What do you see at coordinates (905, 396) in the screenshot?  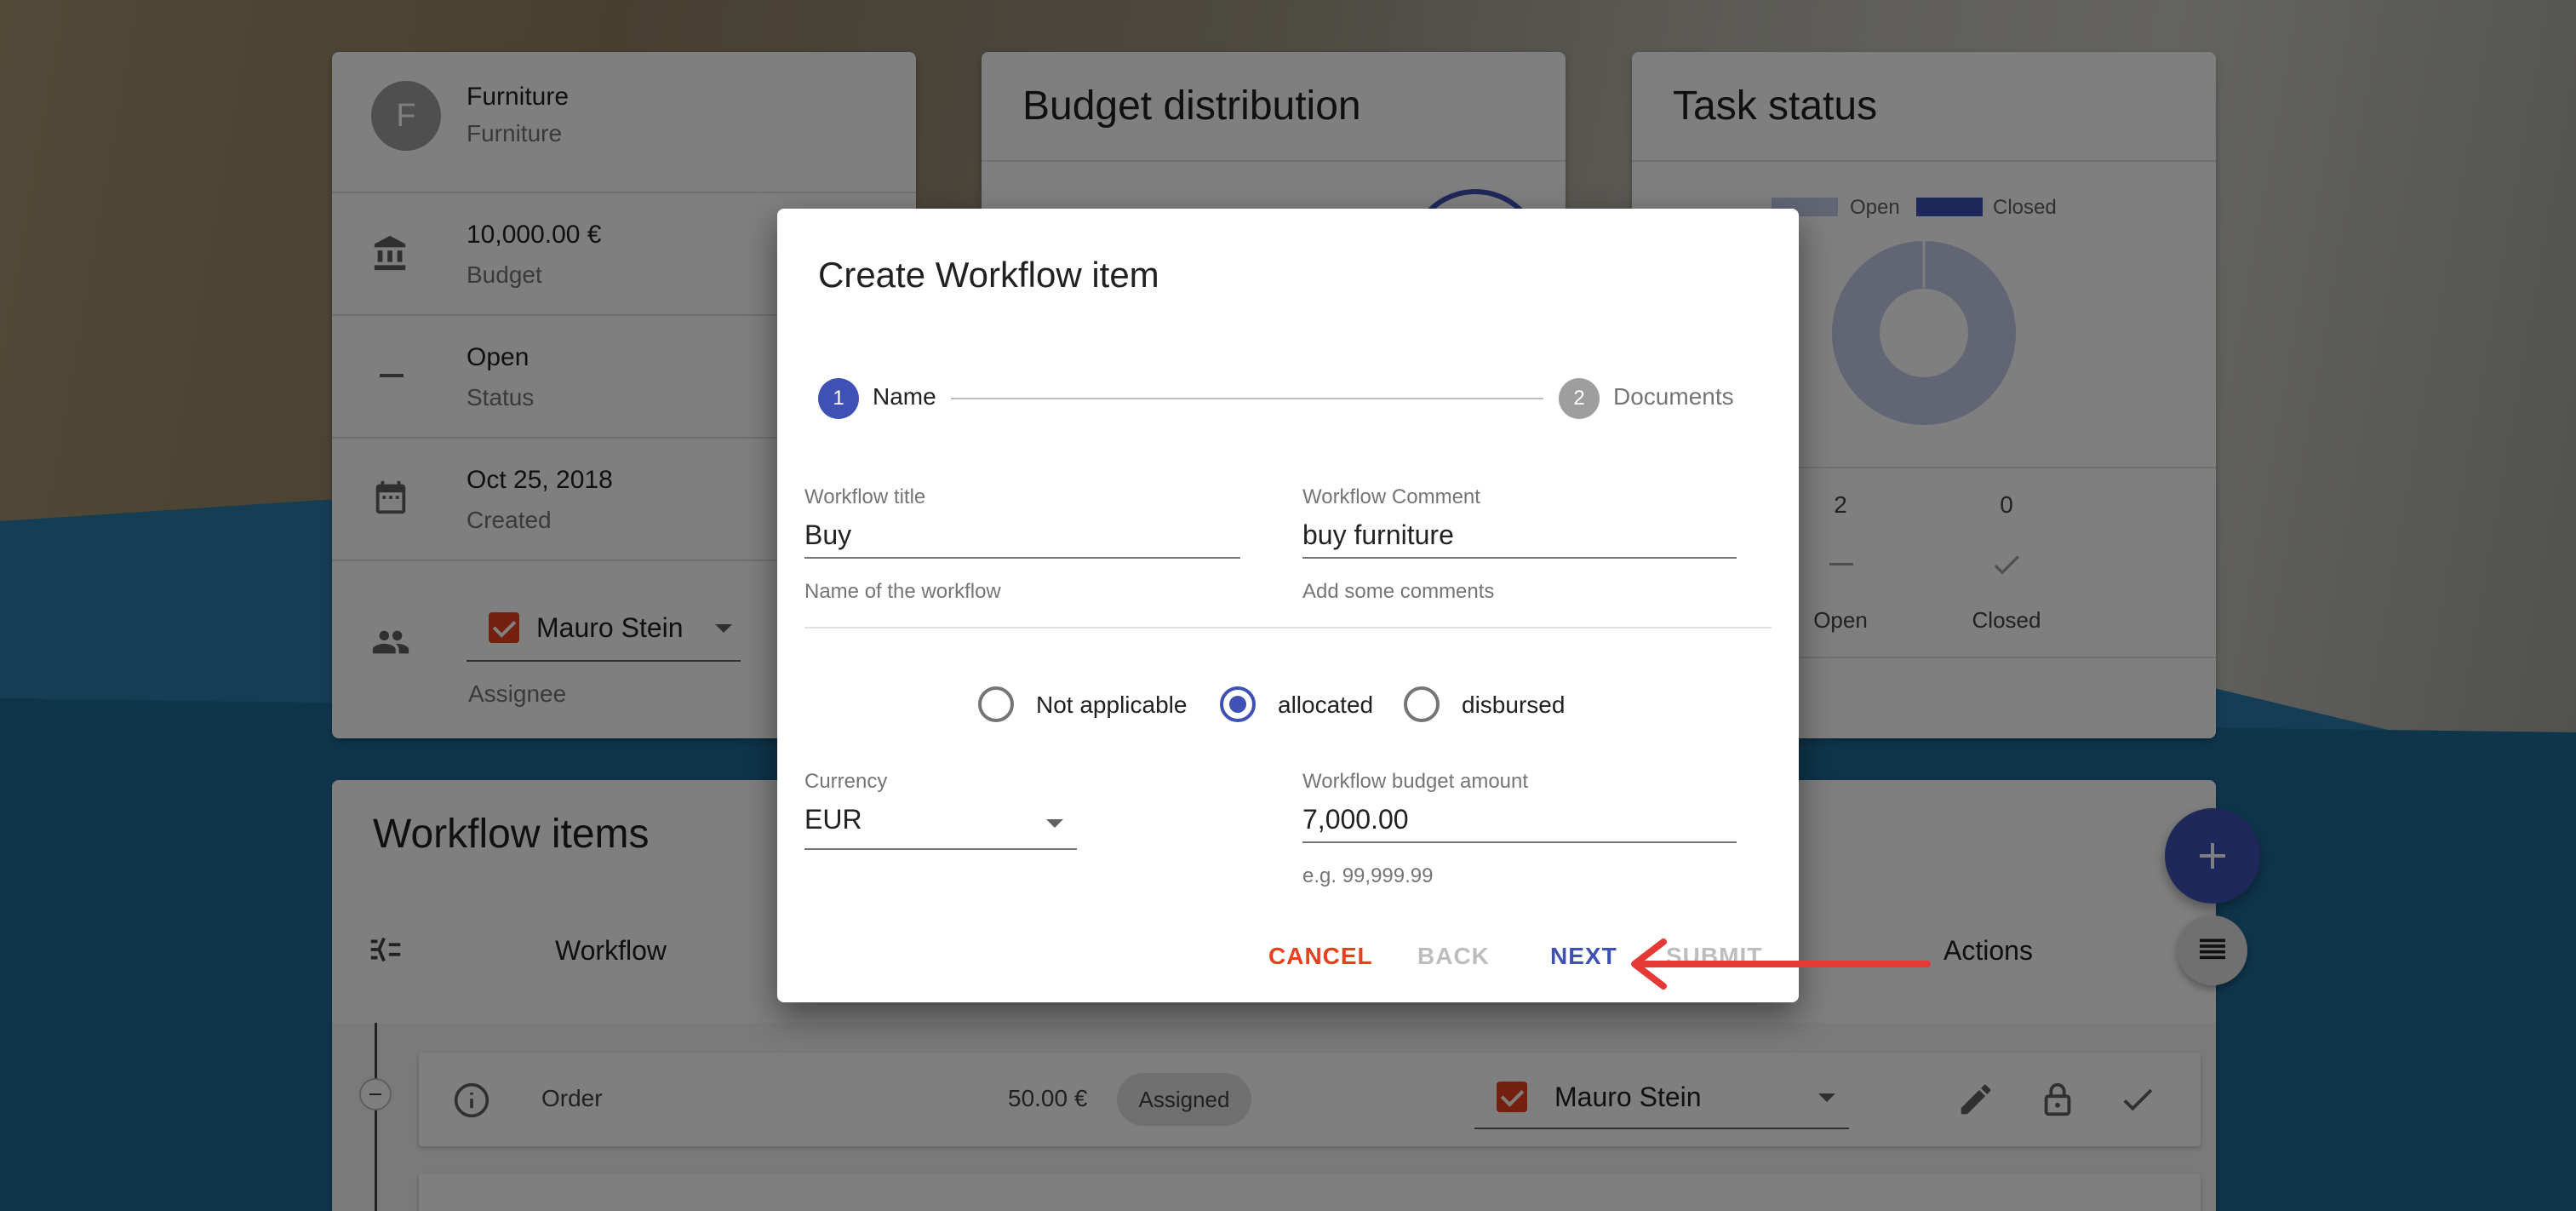 I see `step-1-label: Name` at bounding box center [905, 396].